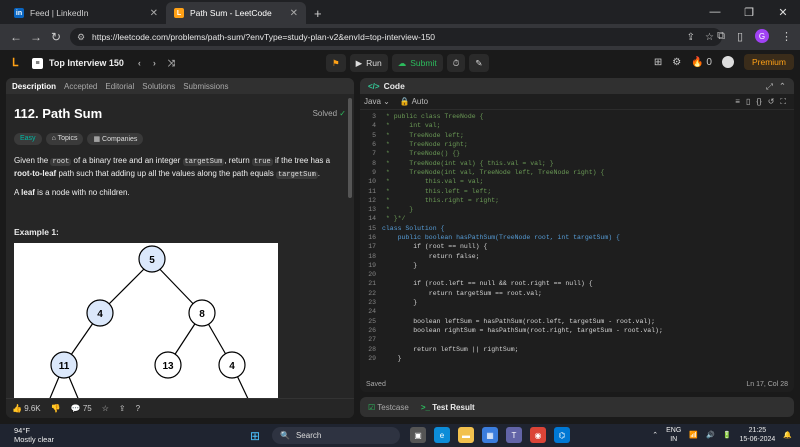  I want to click on code-line: 15 class Solution {, so click(577, 228).